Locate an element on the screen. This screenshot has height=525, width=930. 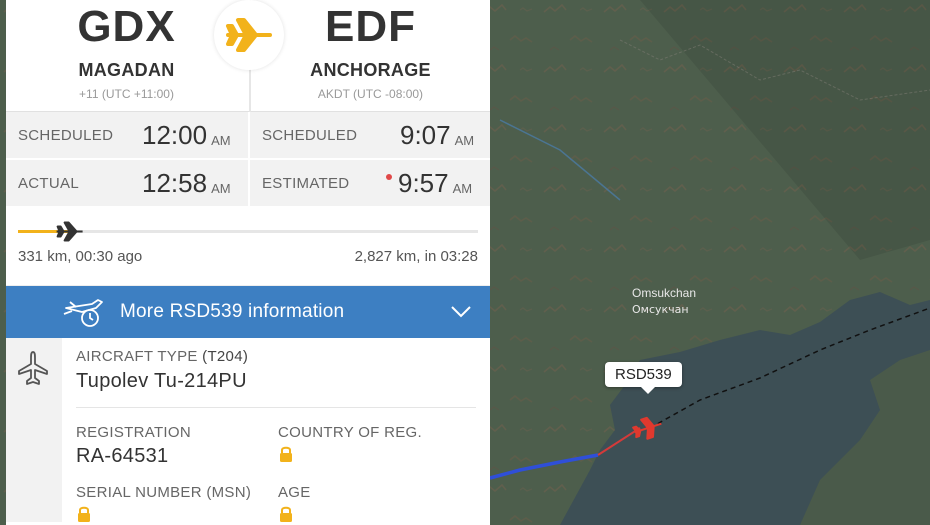
age-label: AGE is located at coordinates (294, 492).